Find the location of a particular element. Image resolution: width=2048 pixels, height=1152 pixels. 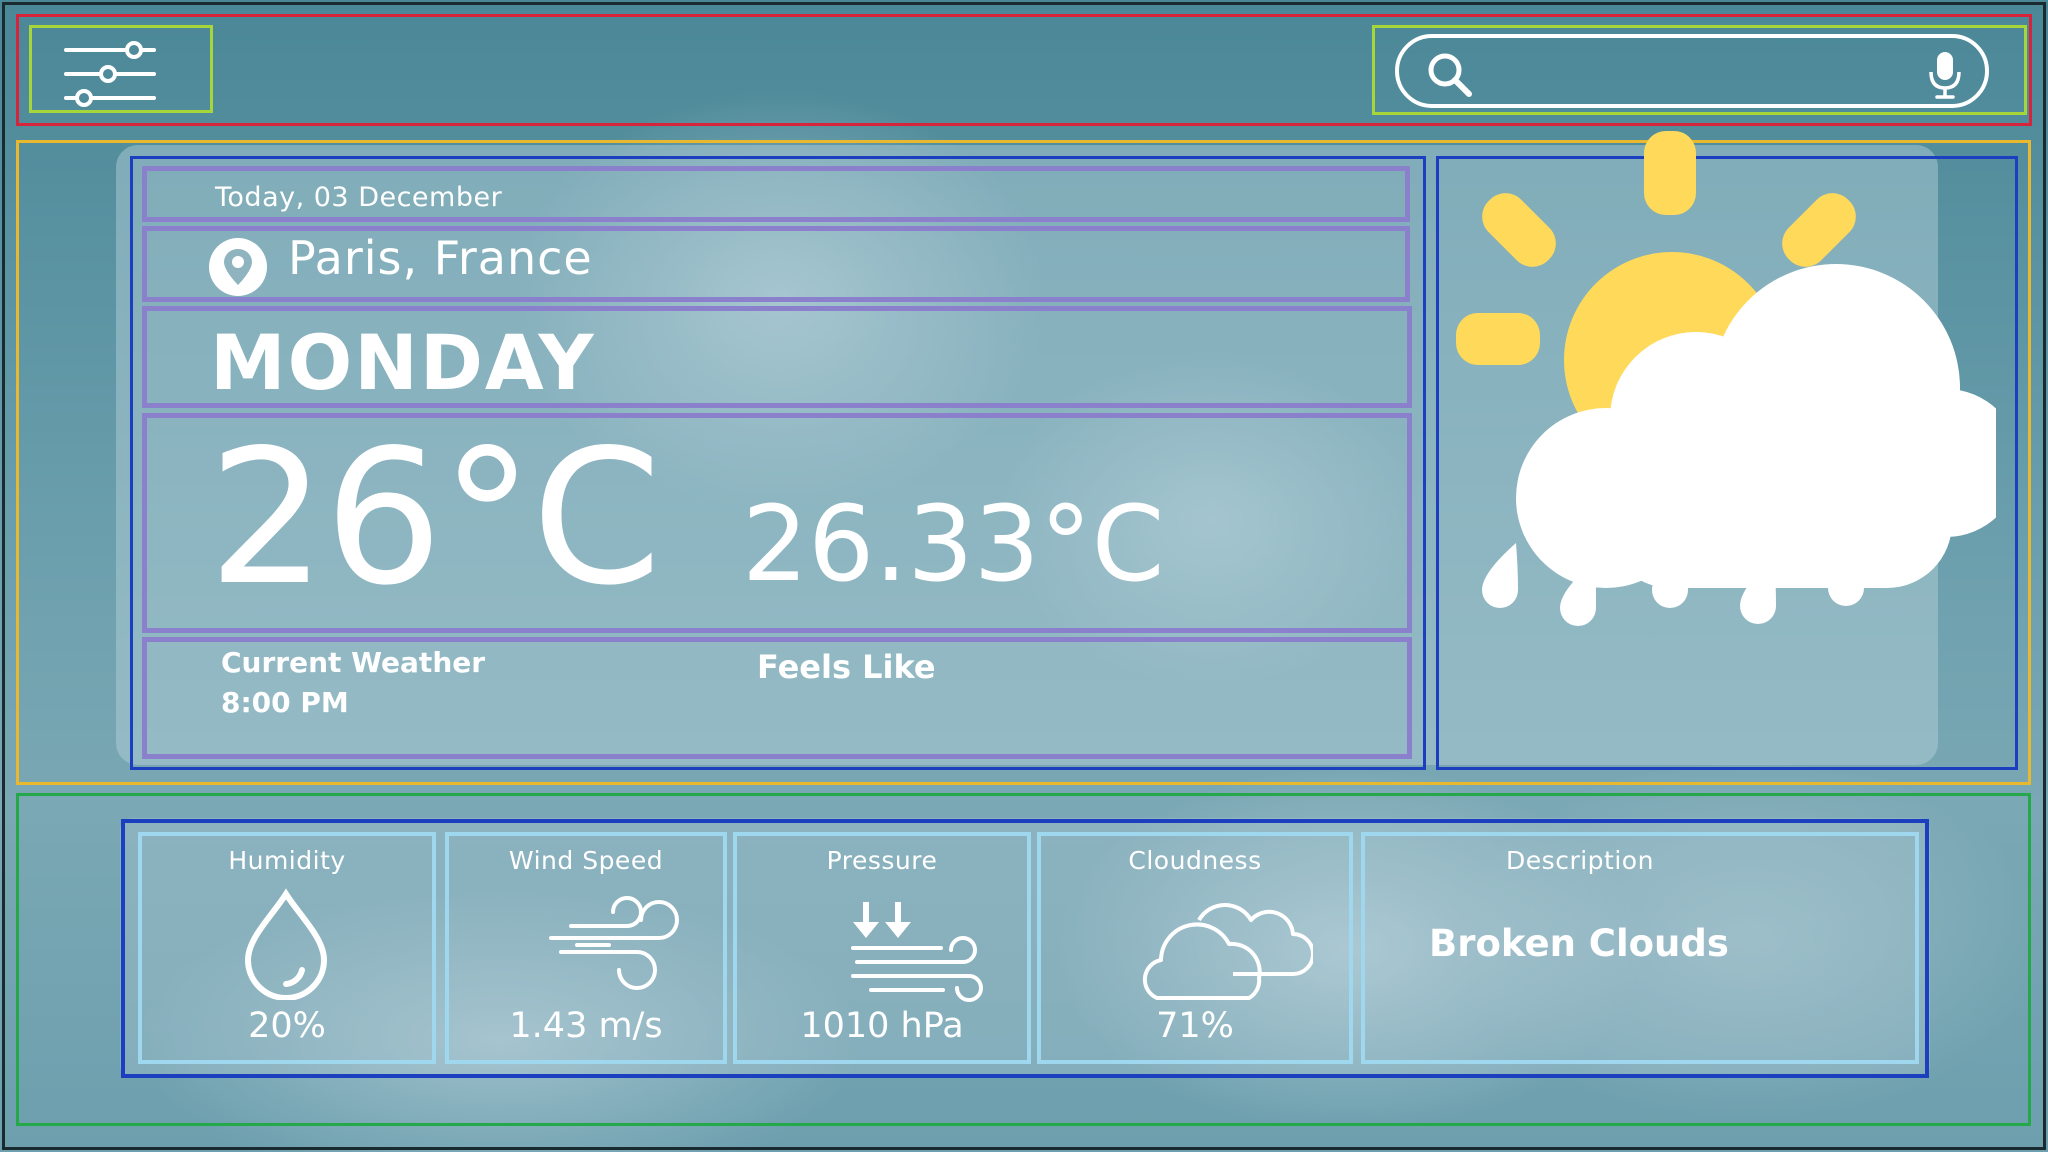

wind-icon is located at coordinates (614, 943).